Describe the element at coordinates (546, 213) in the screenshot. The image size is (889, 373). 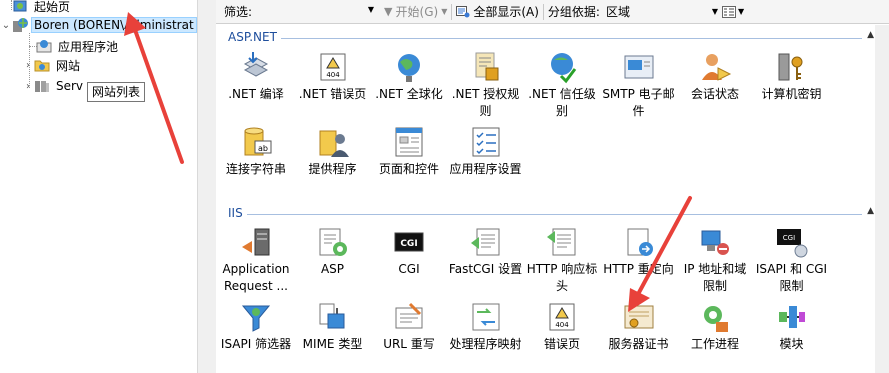
I see `group-header-iis: IIS ▲` at that location.